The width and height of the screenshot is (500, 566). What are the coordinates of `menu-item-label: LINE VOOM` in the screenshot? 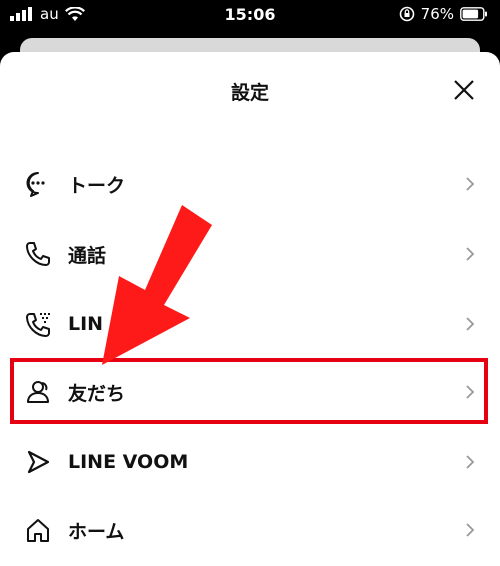 It's located at (128, 462).